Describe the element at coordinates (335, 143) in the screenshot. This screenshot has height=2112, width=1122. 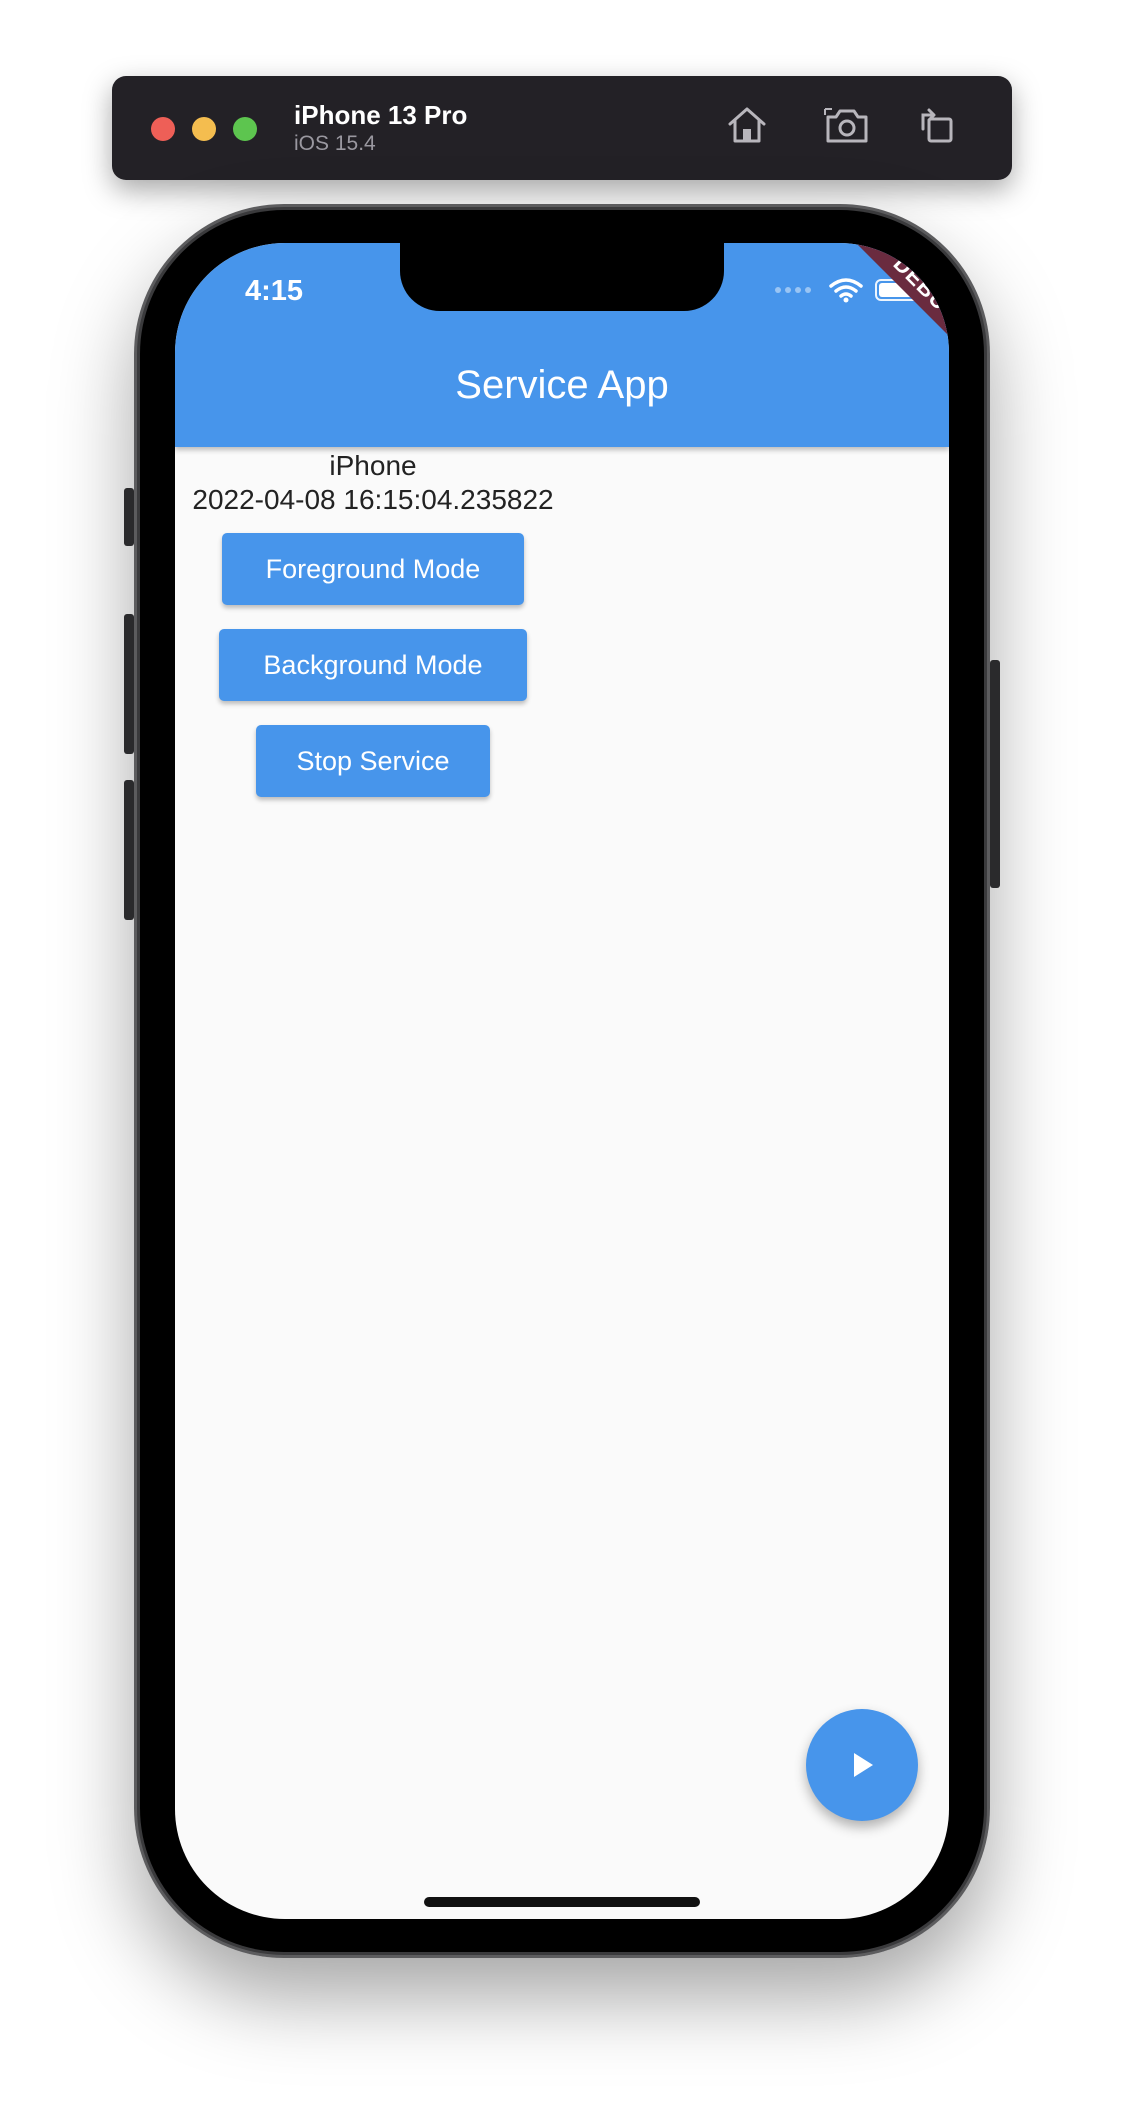
I see `simulator-os-version: iOS 15.4` at that location.